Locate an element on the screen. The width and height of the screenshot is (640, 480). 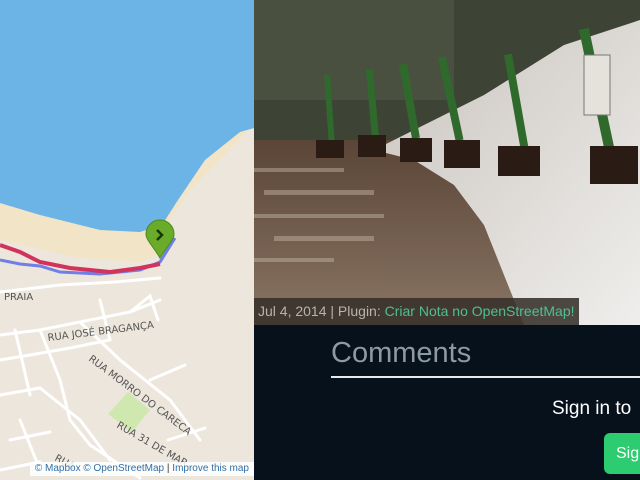
sign-board is located at coordinates (597, 85).